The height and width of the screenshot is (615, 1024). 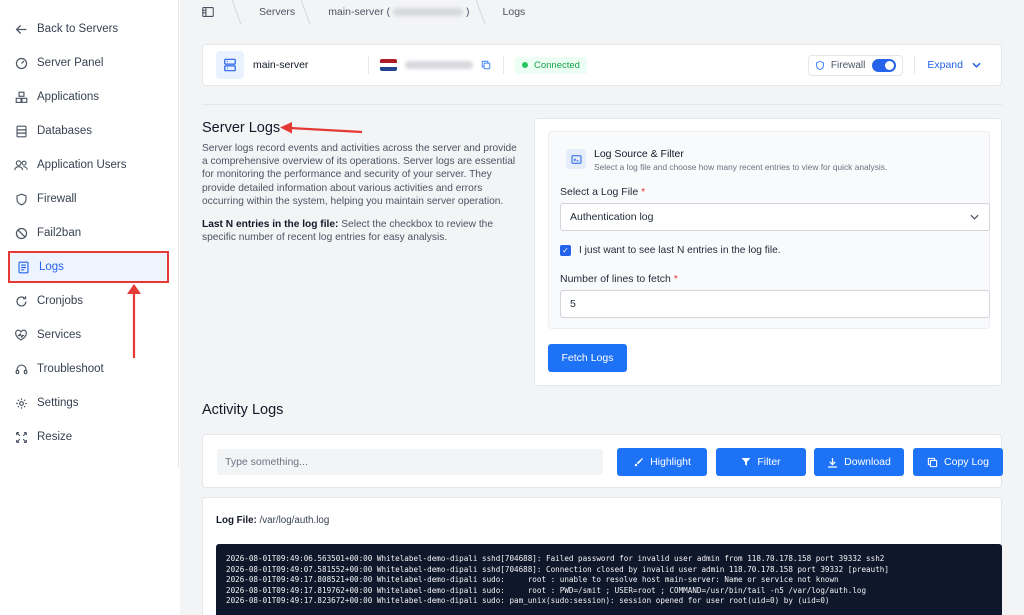 I want to click on sidebar-item-cronjobs: Cronjobs, so click(x=85, y=301).